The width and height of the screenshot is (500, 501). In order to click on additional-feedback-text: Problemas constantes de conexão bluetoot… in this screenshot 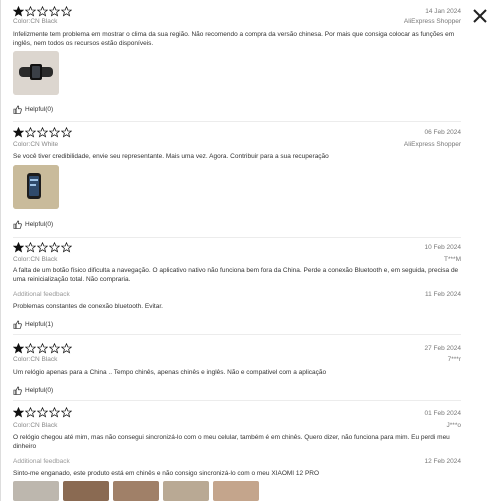, I will do `click(88, 306)`.